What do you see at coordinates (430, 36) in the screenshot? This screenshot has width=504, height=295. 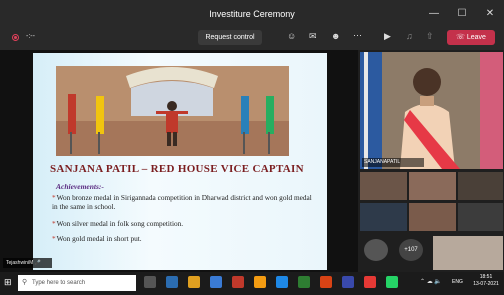 I see `share-icon: ⇧` at bounding box center [430, 36].